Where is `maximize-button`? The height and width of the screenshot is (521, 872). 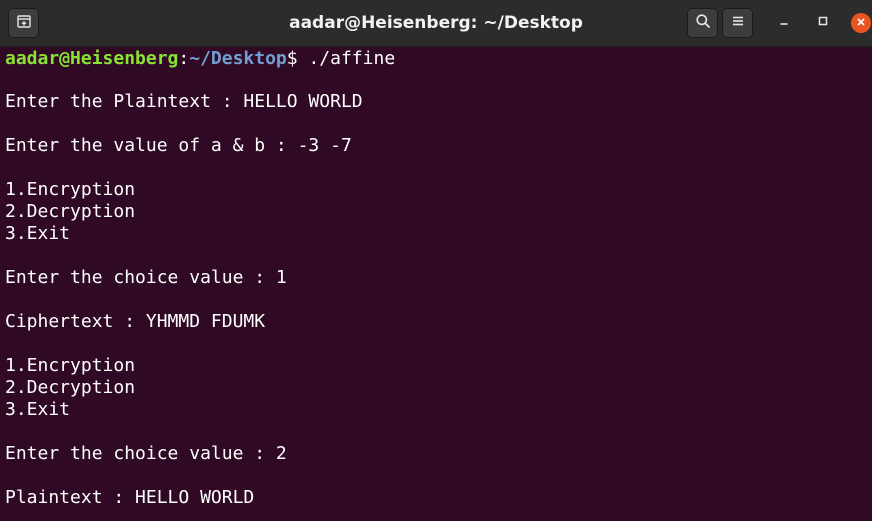 maximize-button is located at coordinates (823, 23).